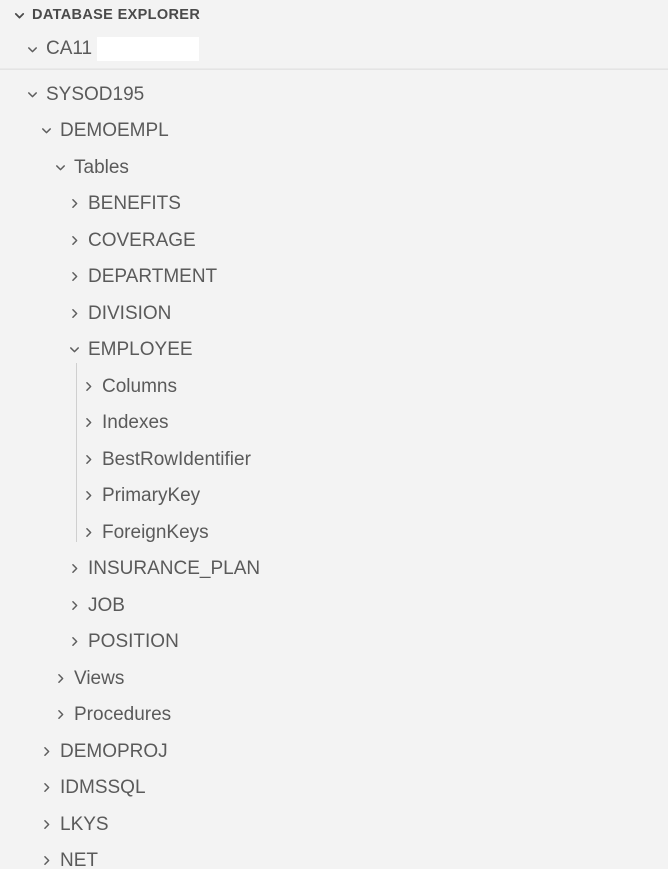 This screenshot has width=668, height=869. I want to click on tree-item-label: DEMOEMPL, so click(114, 131).